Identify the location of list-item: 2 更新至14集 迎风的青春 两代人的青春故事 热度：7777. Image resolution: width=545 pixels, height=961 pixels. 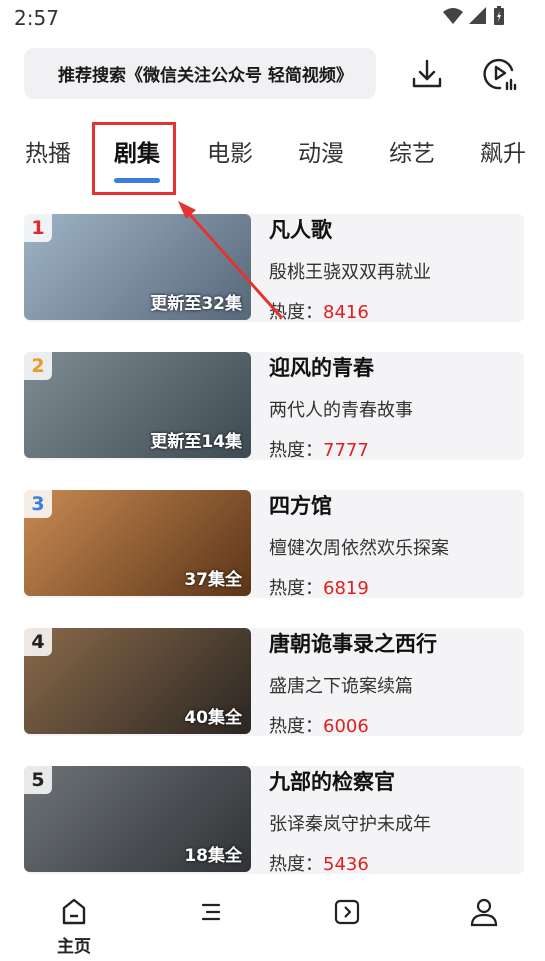
(274, 406).